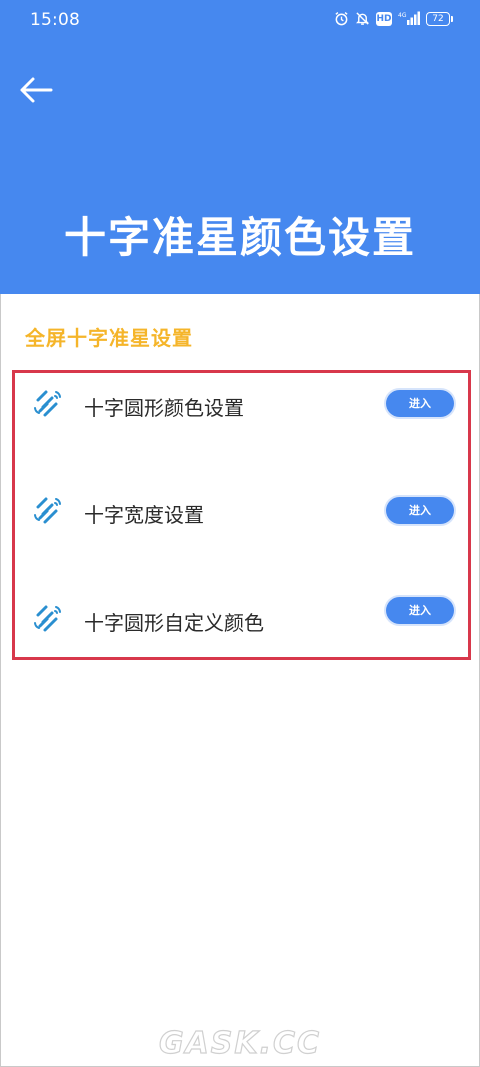 The height and width of the screenshot is (1067, 480). Describe the element at coordinates (402, 15) in the screenshot. I see `network-type: 4G` at that location.